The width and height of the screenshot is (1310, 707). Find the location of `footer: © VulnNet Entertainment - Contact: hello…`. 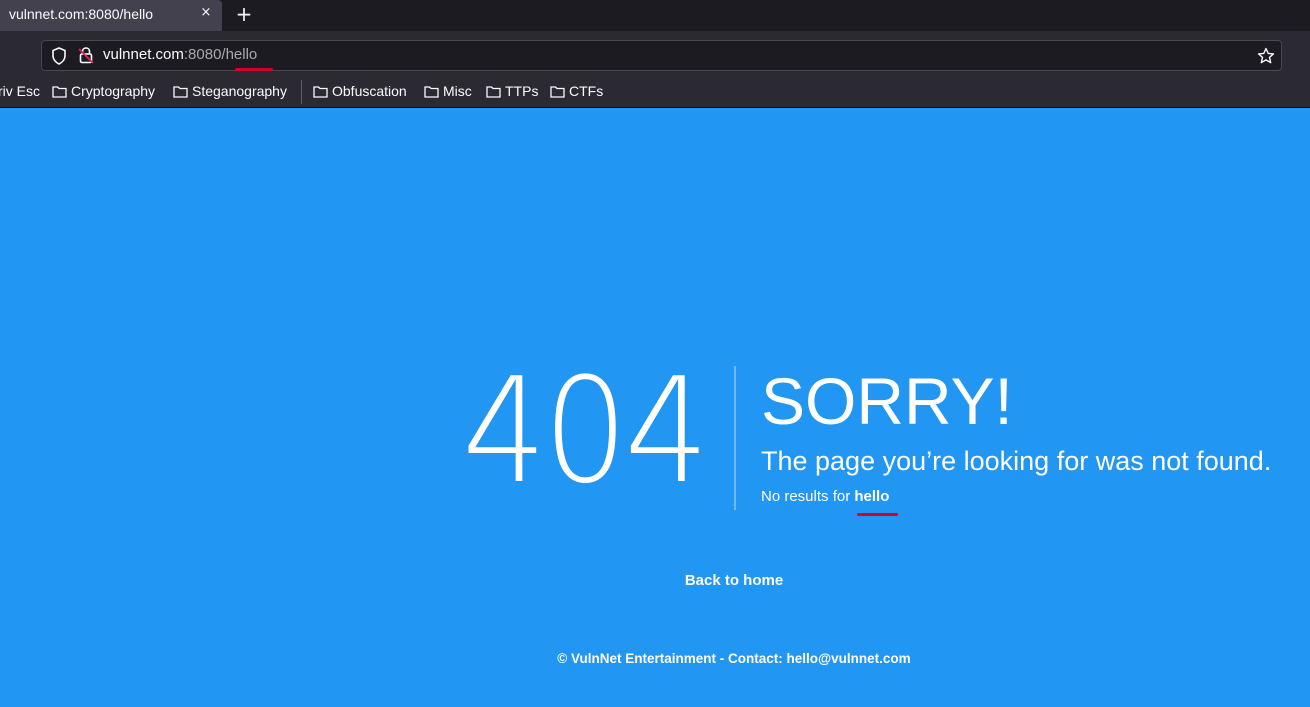

footer: © VulnNet Entertainment - Contact: hello… is located at coordinates (734, 658).